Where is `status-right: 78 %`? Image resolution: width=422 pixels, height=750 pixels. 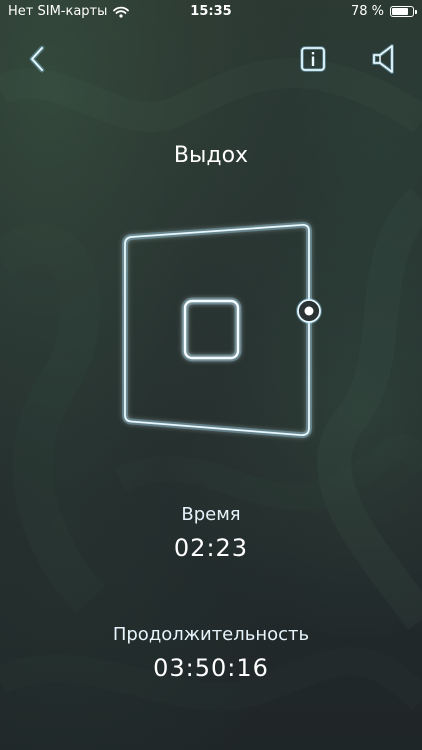 status-right: 78 % is located at coordinates (383, 11).